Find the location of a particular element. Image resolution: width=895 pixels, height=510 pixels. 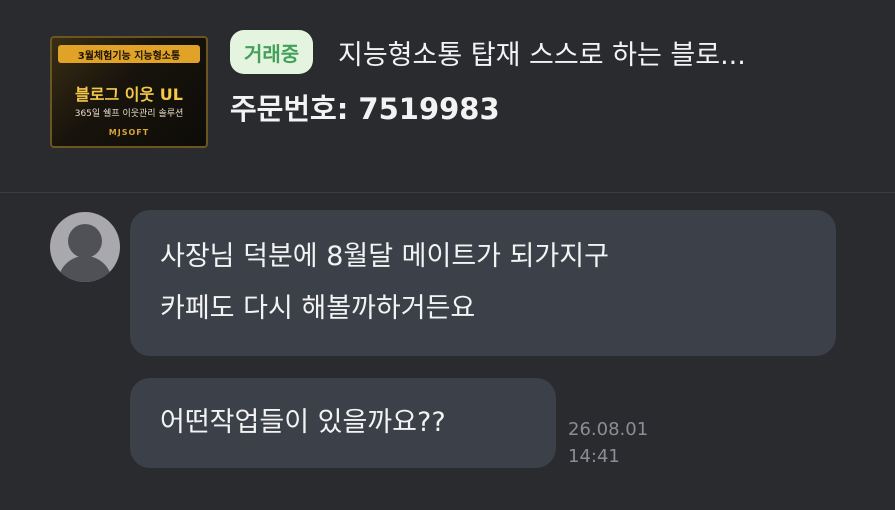

avatar-body-shape is located at coordinates (85, 269).